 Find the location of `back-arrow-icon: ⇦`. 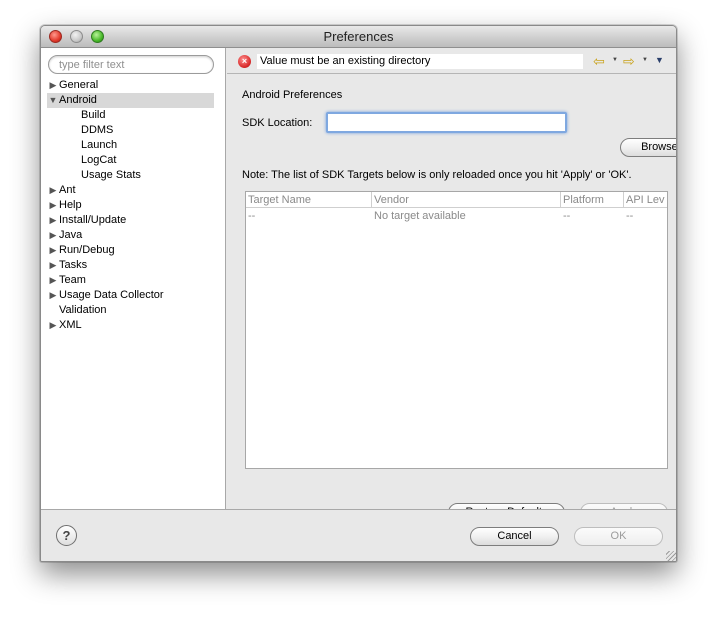

back-arrow-icon: ⇦ is located at coordinates (599, 61).